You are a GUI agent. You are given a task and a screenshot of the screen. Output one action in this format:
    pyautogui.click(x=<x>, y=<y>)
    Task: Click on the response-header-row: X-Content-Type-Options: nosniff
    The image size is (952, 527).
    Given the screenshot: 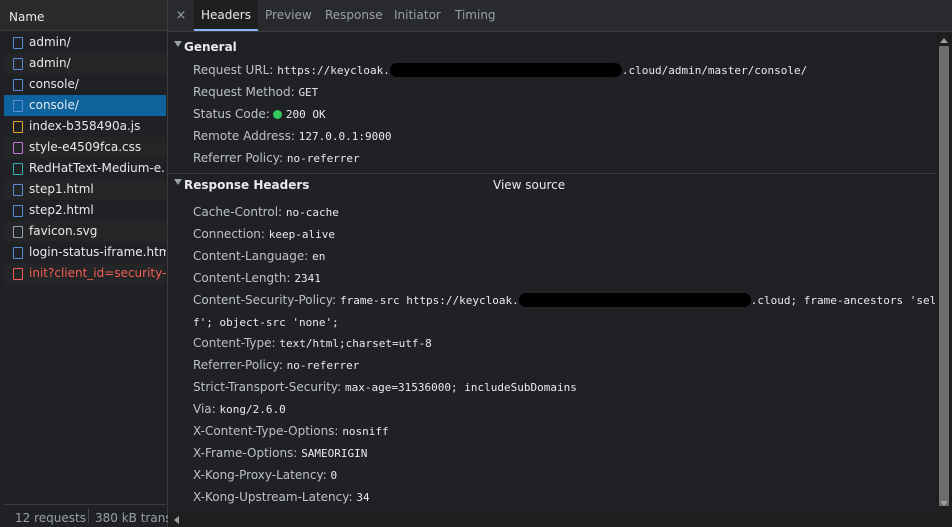 What is the action you would take?
    pyautogui.click(x=291, y=431)
    